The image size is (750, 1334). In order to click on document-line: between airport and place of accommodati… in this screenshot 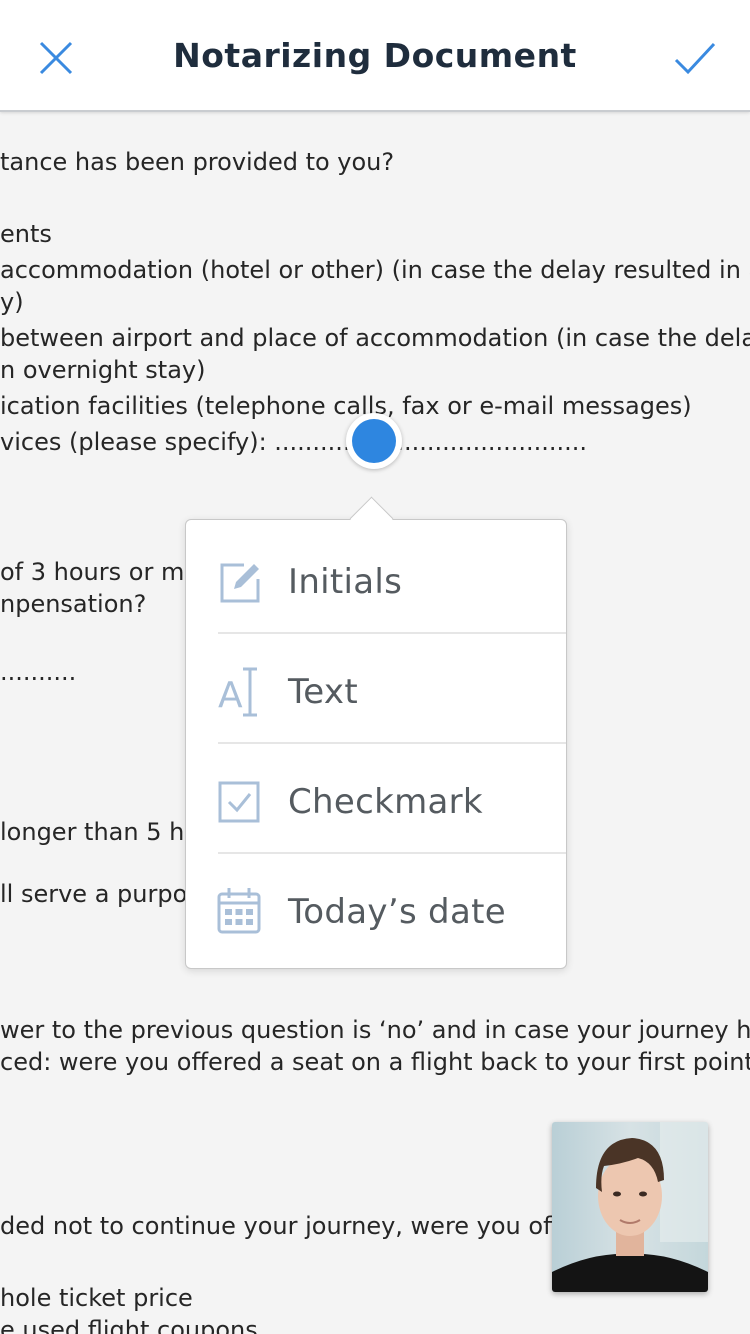, I will do `click(375, 338)`.